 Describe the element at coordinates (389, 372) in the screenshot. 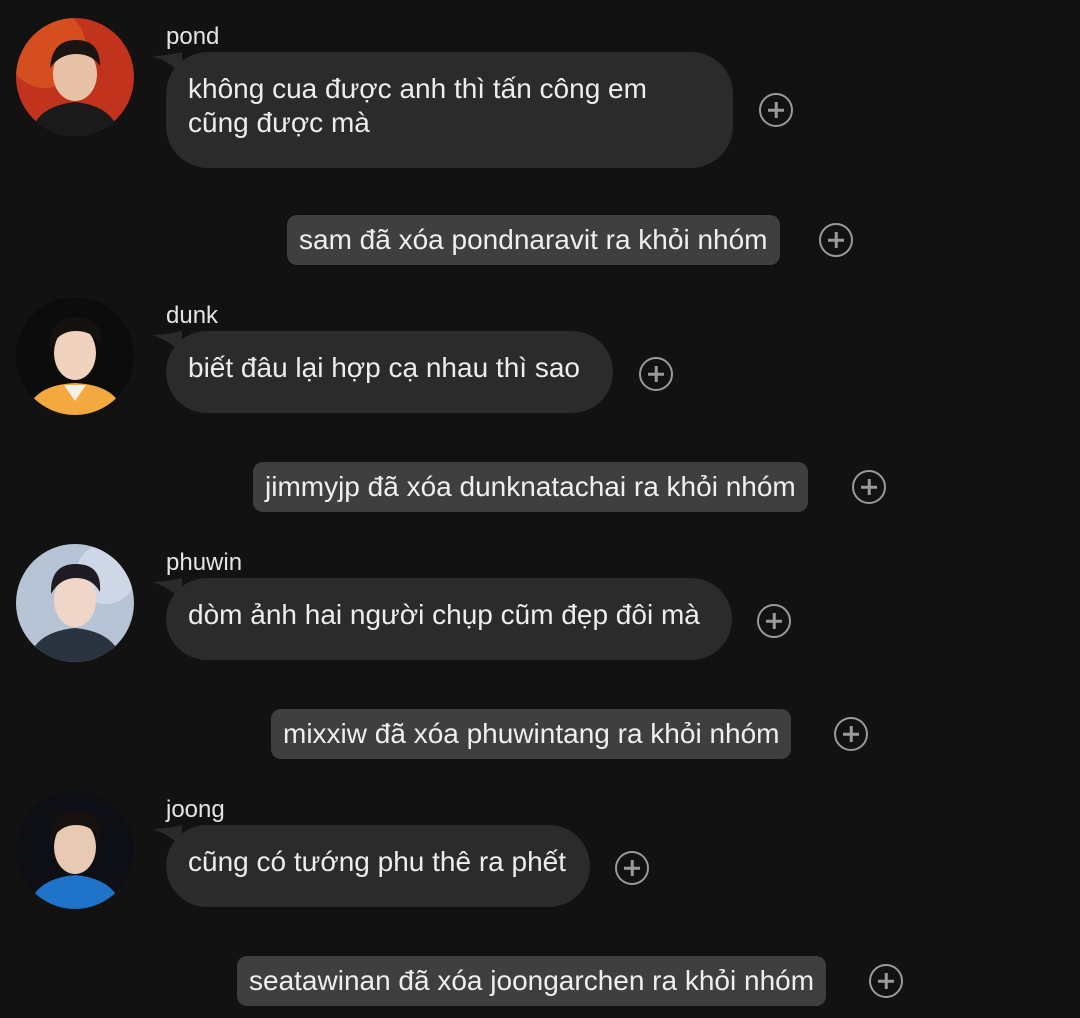

I see `message-bubble: biết đâu lại hợp cạ nhau thì sao` at that location.